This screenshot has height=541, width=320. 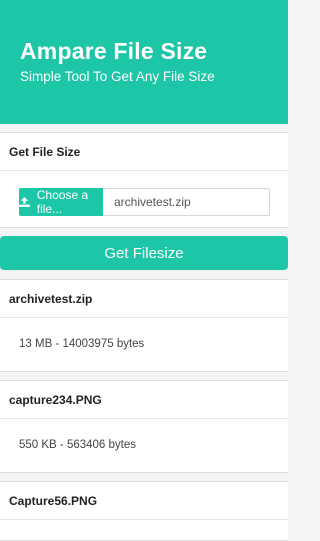 I want to click on get-filesize-button: Get Filesize, so click(x=144, y=253).